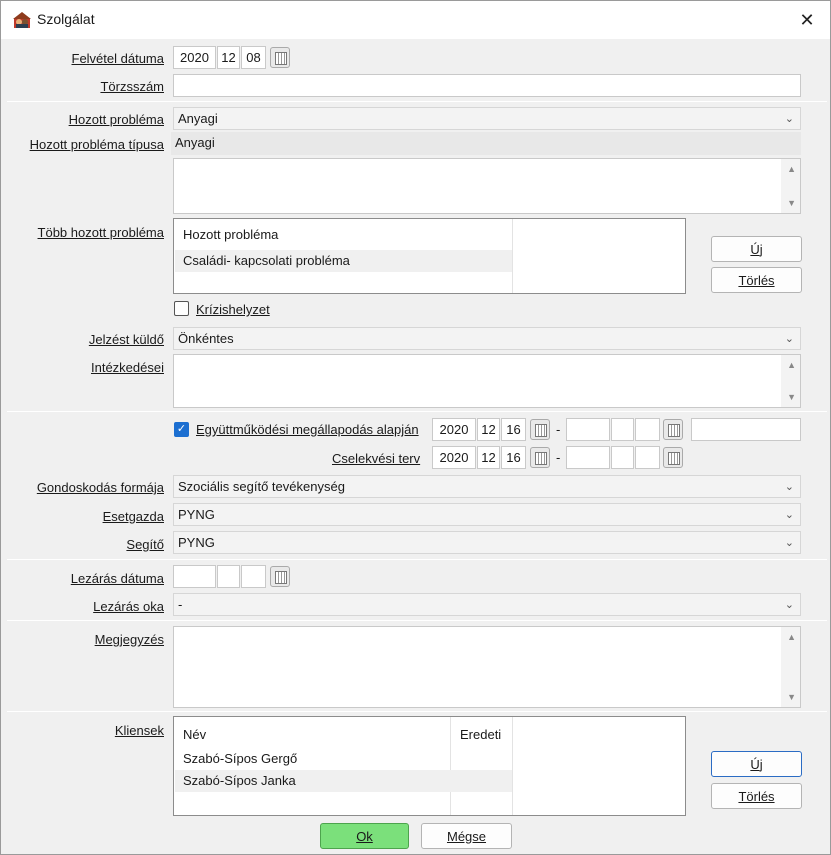  What do you see at coordinates (376, 458) in the screenshot?
I see `cselekvesi-terv-label: Cselekvési terv` at bounding box center [376, 458].